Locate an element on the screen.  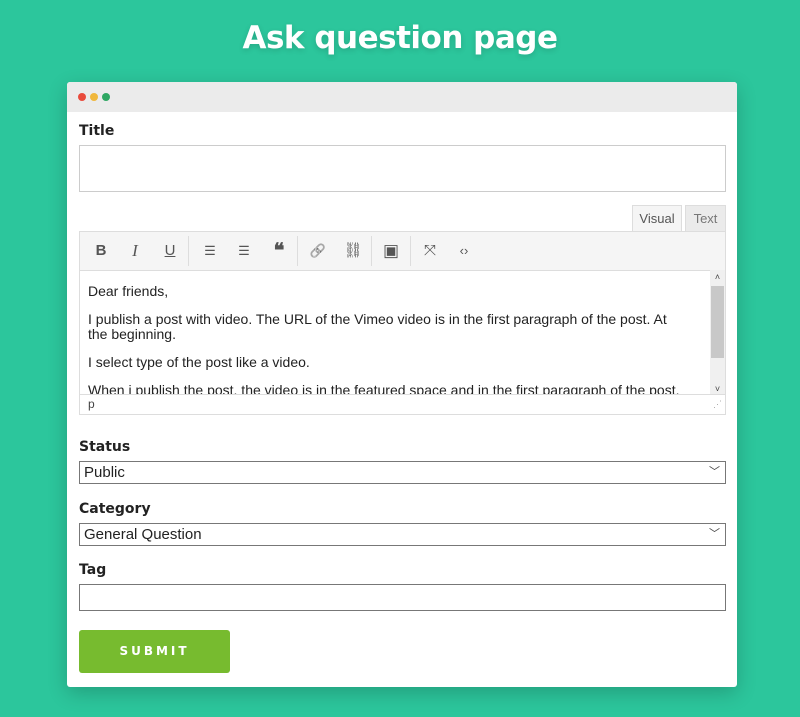
status-select: Public ﹀ is located at coordinates (402, 472).